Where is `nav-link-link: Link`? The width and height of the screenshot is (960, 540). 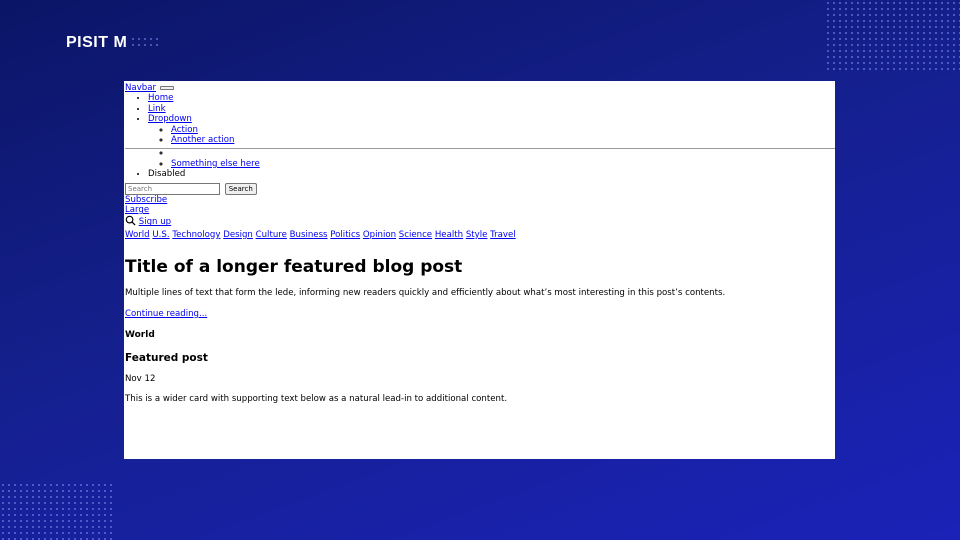
nav-link-link: Link is located at coordinates (157, 109).